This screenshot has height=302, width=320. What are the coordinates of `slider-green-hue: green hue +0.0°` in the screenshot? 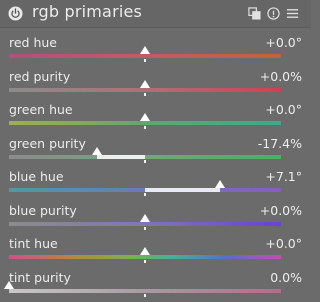 It's located at (155, 116).